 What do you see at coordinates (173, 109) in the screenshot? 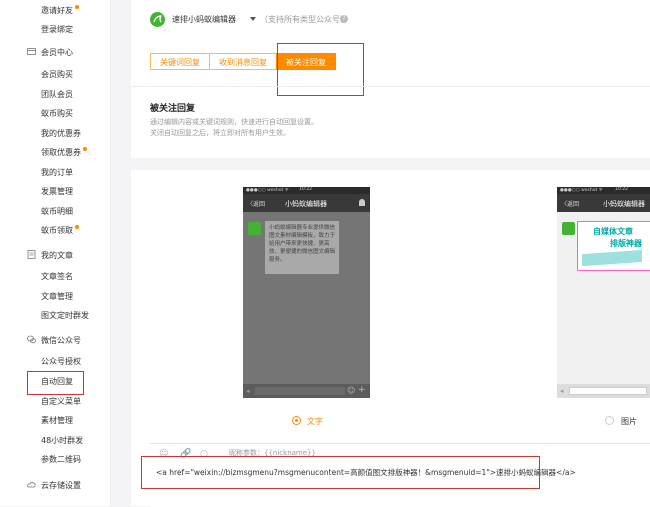
I see `section-title: 被关注回复` at bounding box center [173, 109].